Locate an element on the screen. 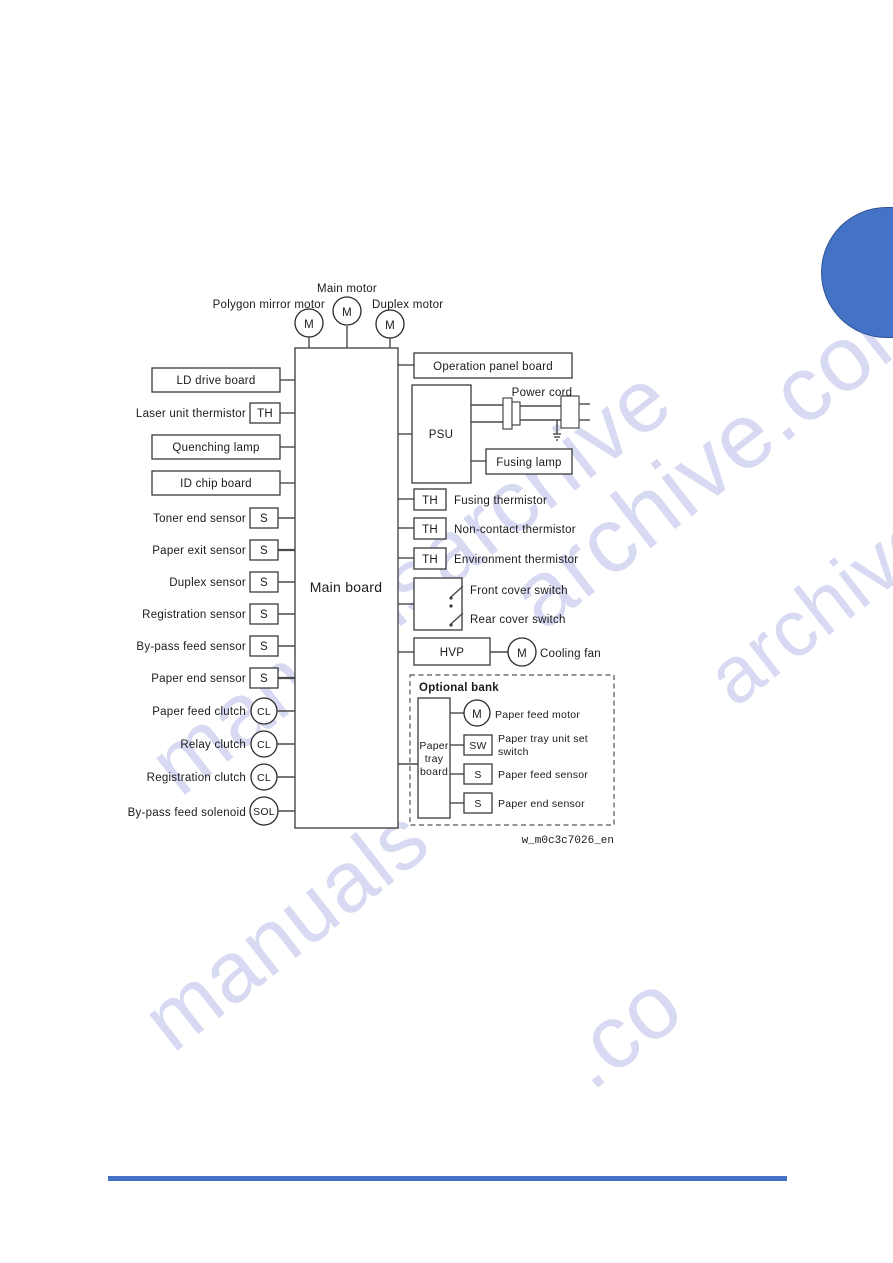 This screenshot has width=893, height=1263. motor-label: Duplex motor is located at coordinates (407, 305).